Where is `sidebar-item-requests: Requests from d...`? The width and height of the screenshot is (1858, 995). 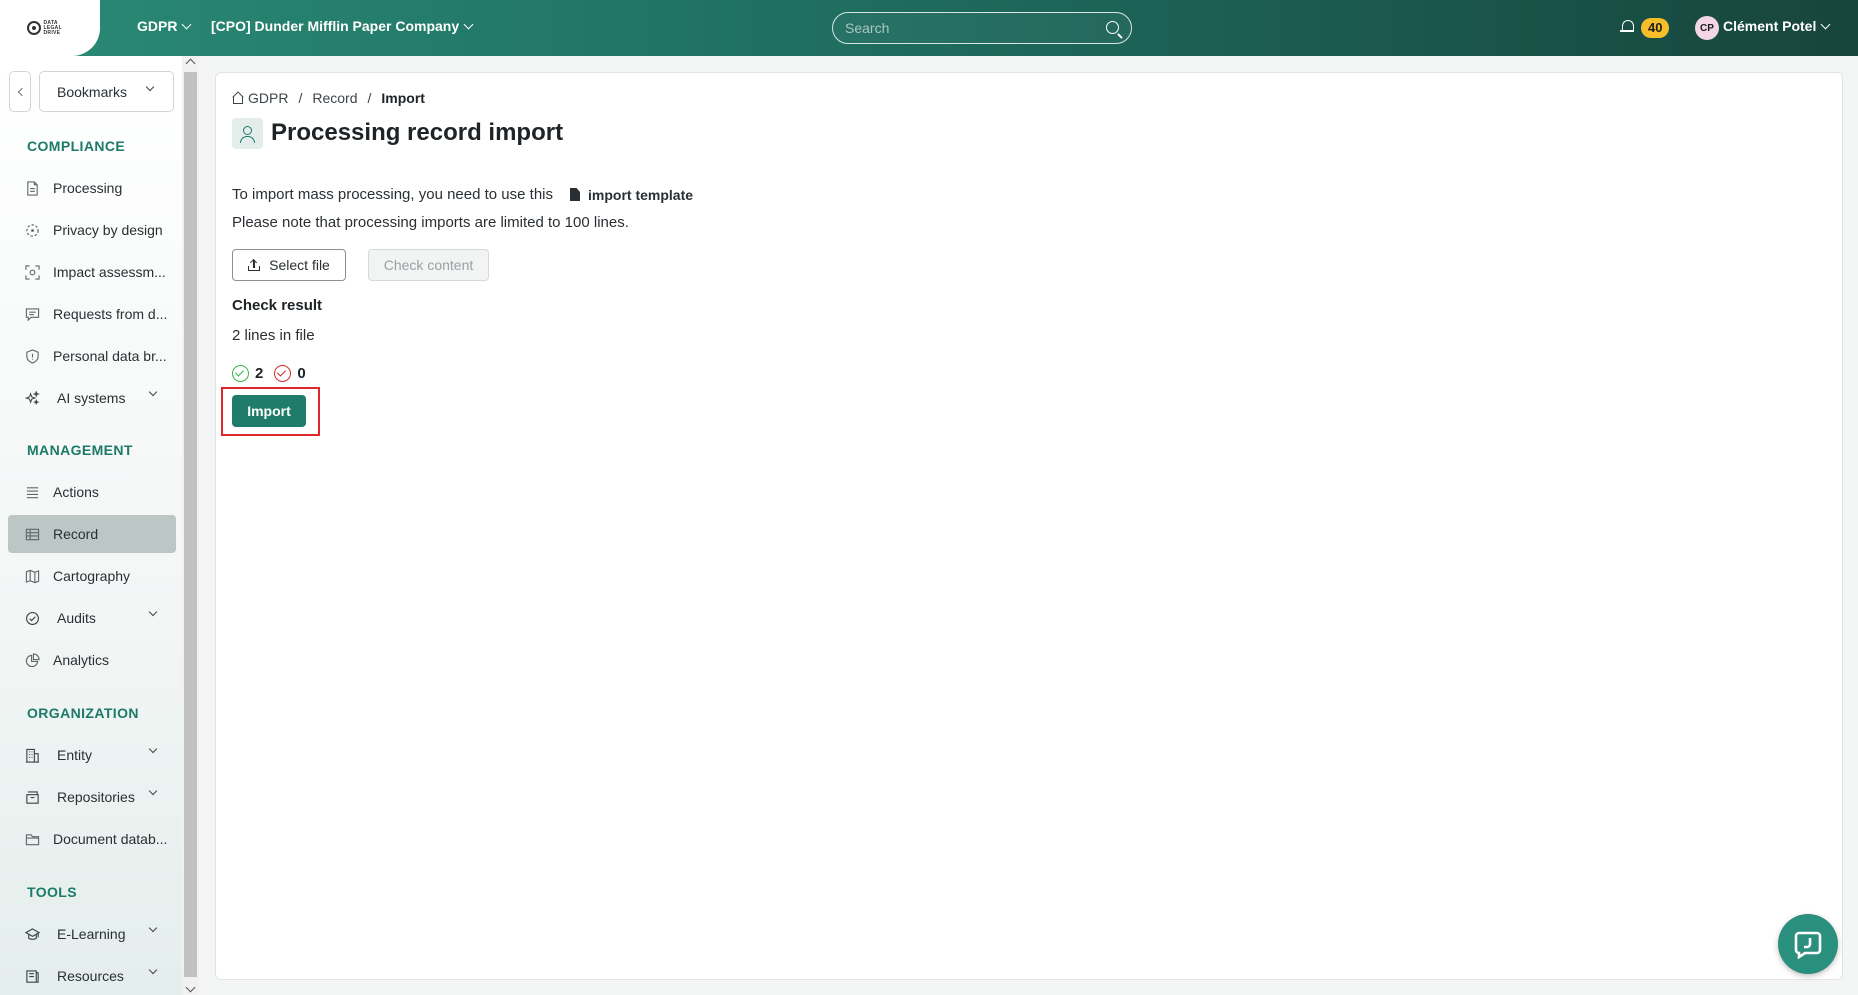 sidebar-item-requests: Requests from d... is located at coordinates (92, 314).